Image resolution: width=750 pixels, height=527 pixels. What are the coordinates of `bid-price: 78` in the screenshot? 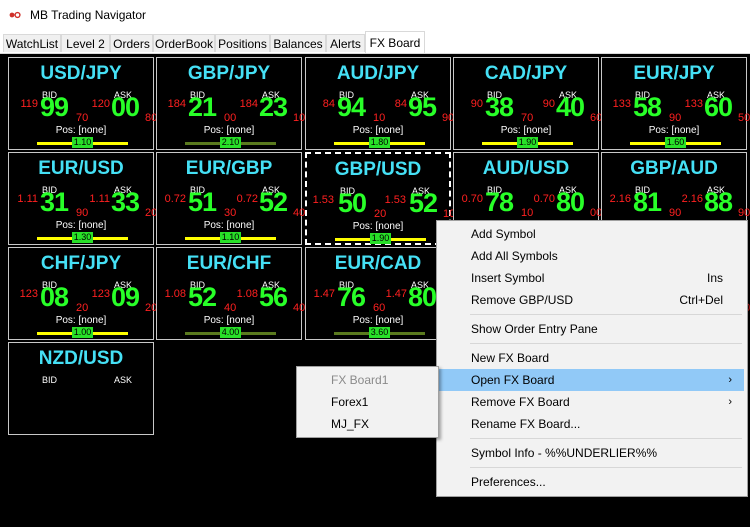 It's located at (499, 202).